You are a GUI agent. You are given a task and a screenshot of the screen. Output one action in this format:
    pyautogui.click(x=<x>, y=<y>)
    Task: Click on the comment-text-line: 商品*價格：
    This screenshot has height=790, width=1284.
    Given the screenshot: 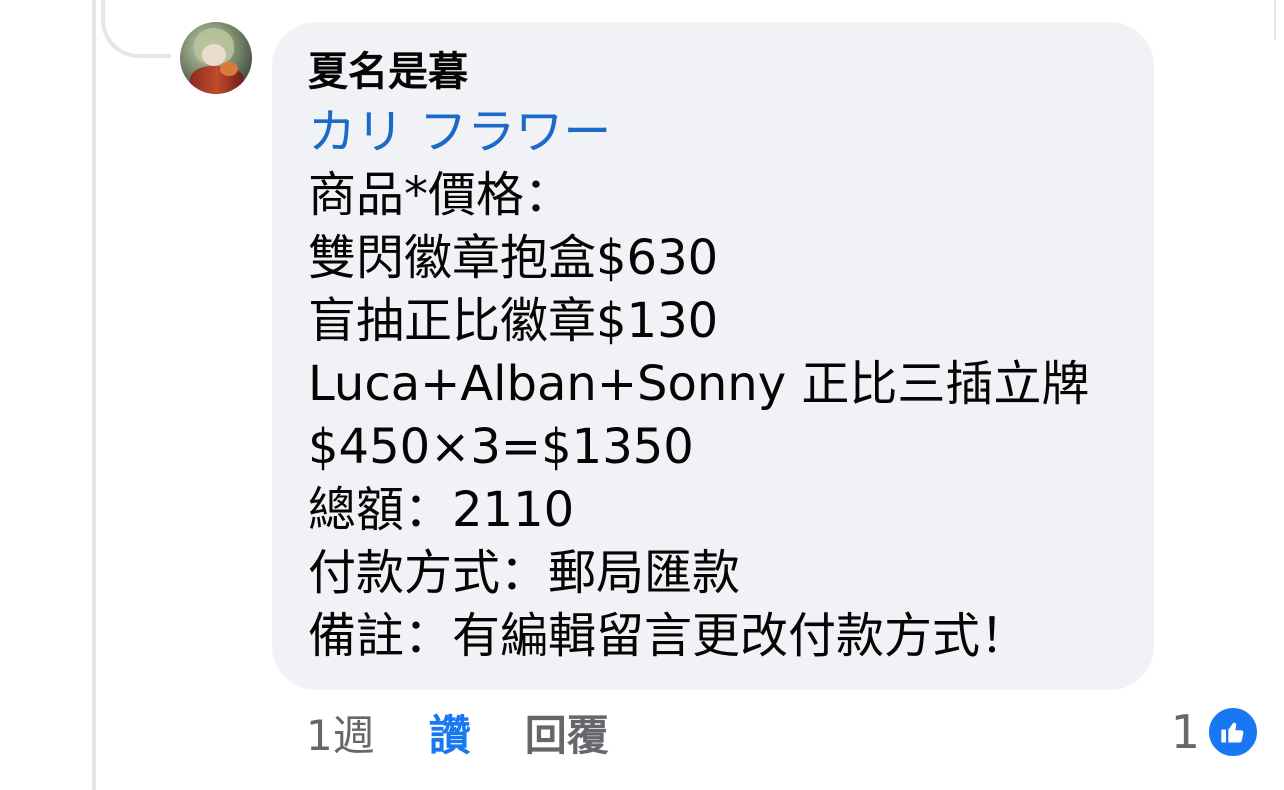 What is the action you would take?
    pyautogui.click(x=440, y=195)
    